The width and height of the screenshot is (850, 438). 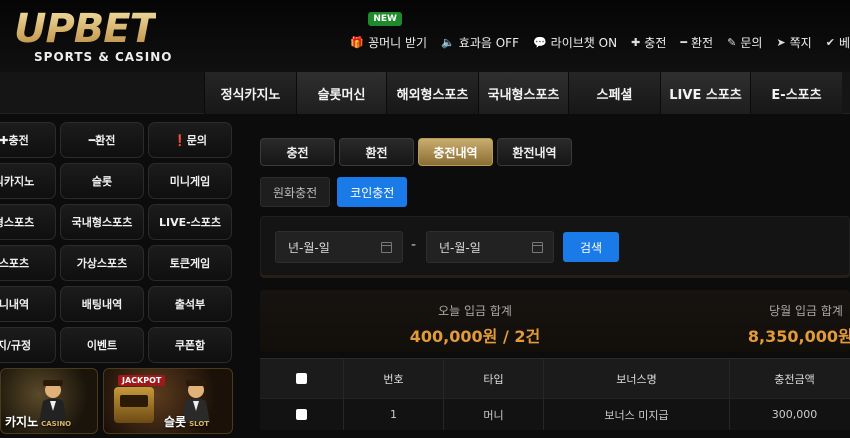 What do you see at coordinates (800, 43) in the screenshot?
I see `topnav-label: 쪽지` at bounding box center [800, 43].